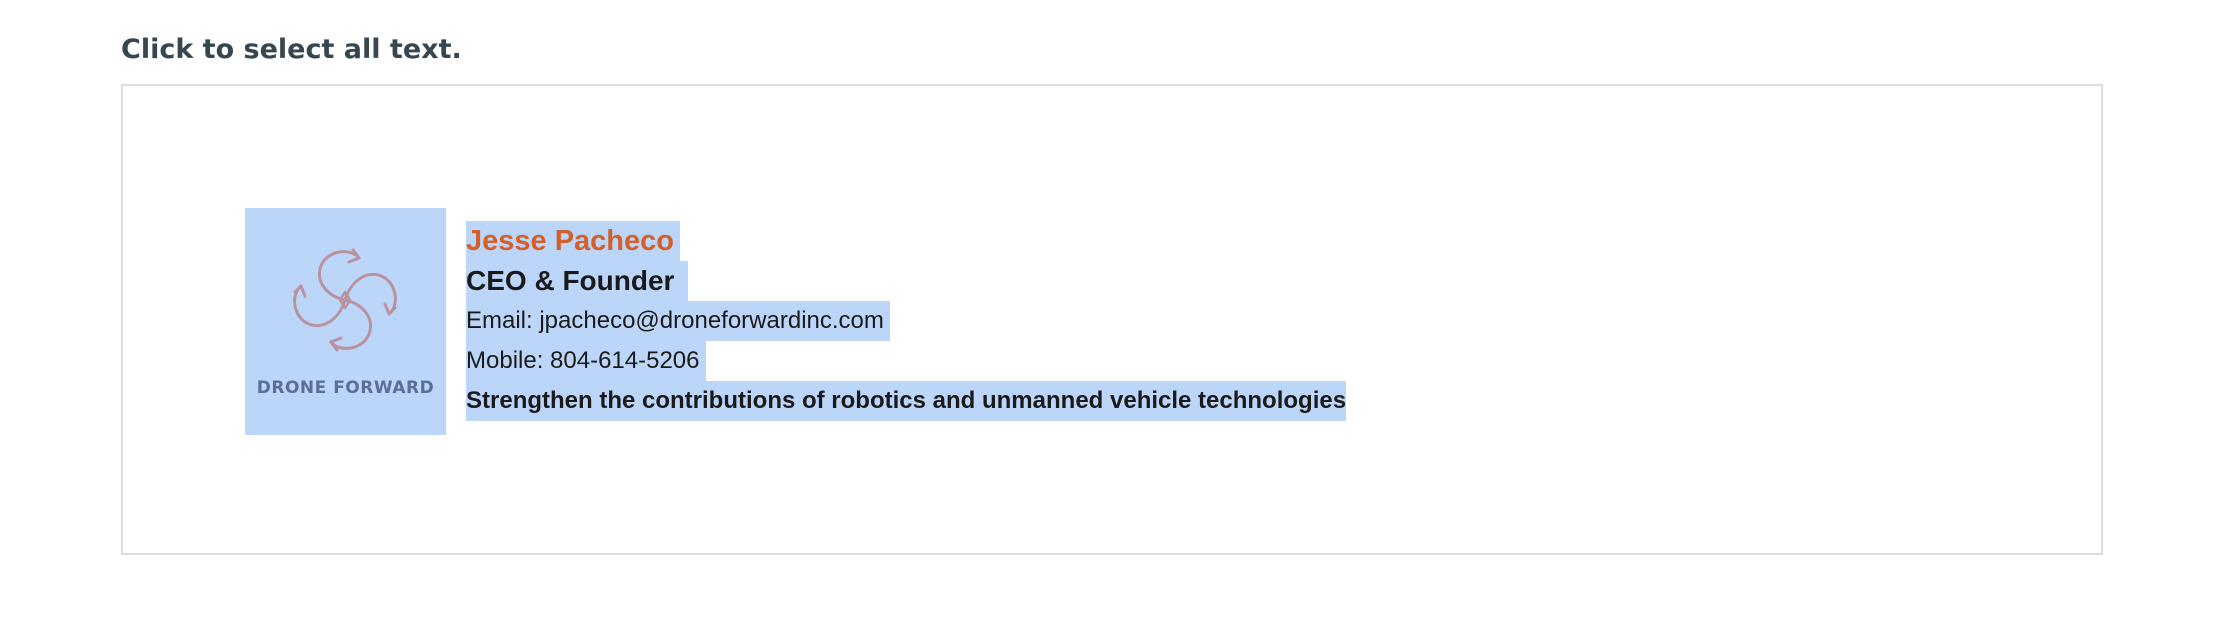 Image resolution: width=2220 pixels, height=642 pixels. Describe the element at coordinates (345, 300) in the screenshot. I see `drone-arrows-icon` at that location.